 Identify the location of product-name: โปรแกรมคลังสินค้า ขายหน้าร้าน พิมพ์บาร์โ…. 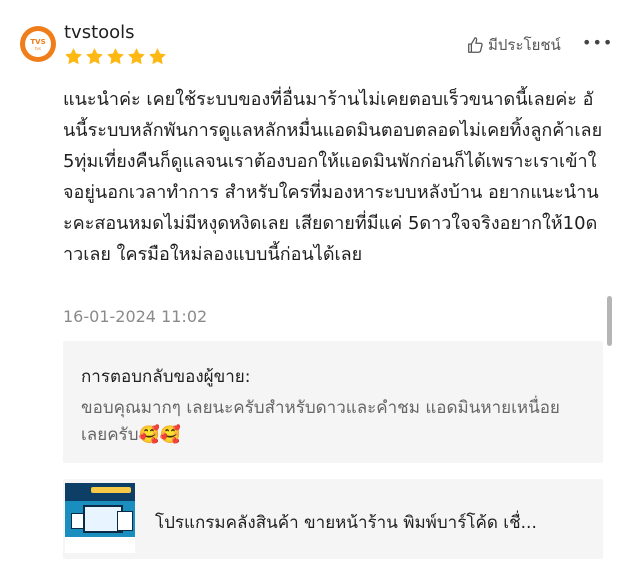
(346, 522).